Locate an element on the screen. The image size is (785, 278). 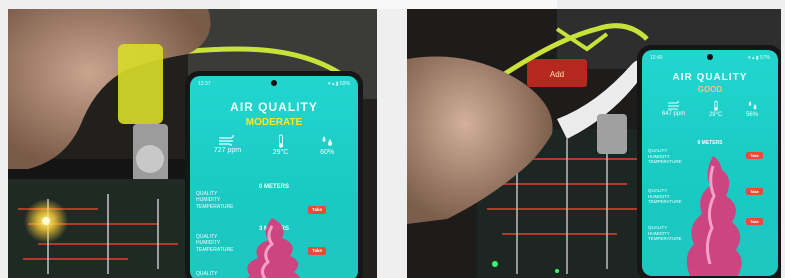
readings-0m: QUALITY HUMIDITY TEMPERATURE is located at coordinates (214, 200).